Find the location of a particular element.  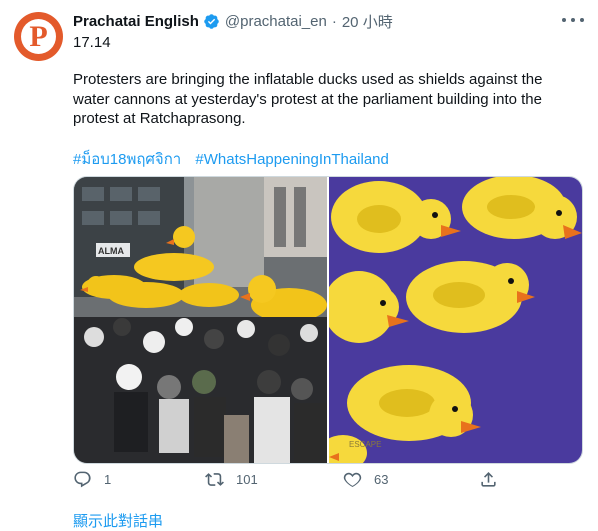

retweet-icon is located at coordinates (214, 479).